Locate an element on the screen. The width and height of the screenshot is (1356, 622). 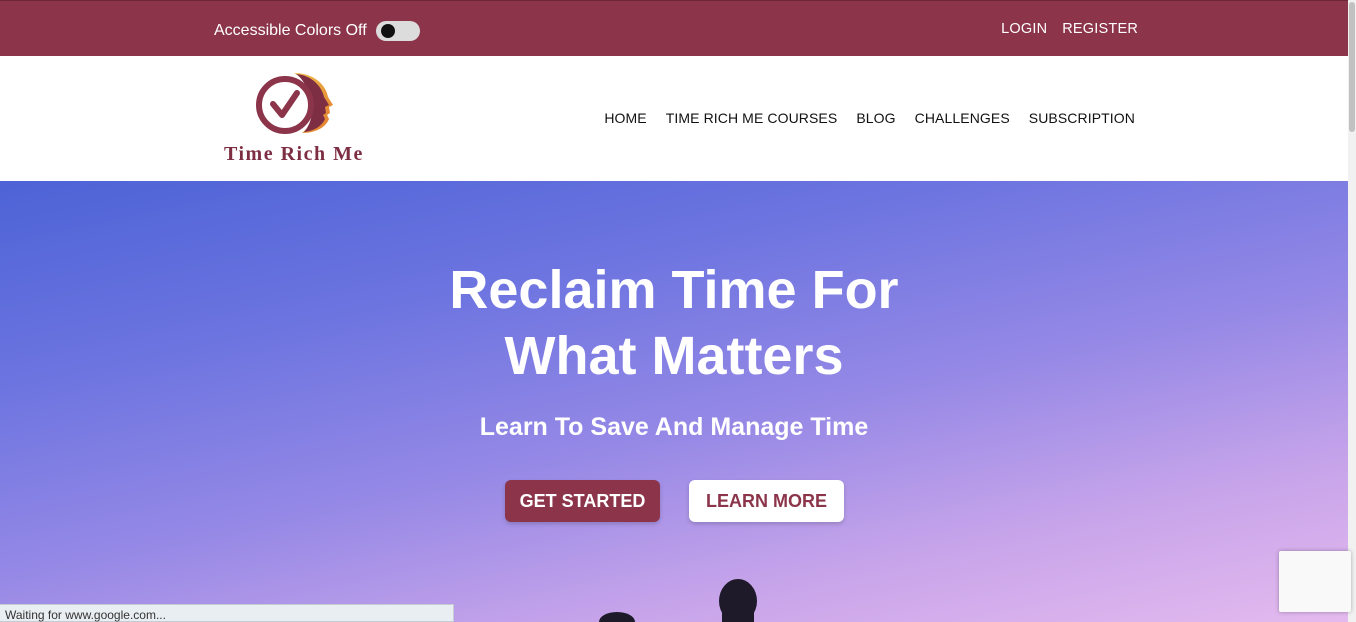
logo-wordmark: Time Rich Me is located at coordinates (294, 154).